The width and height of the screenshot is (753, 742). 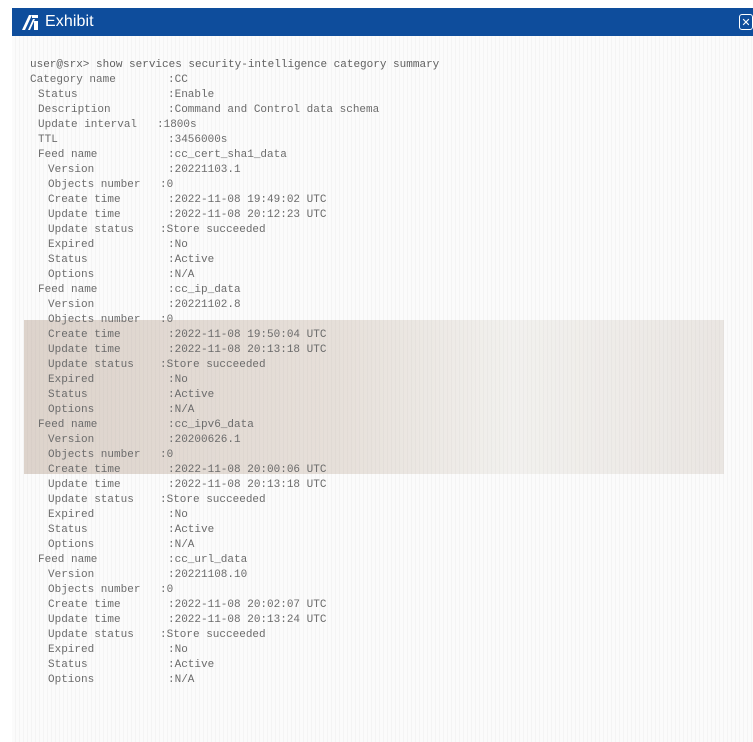 I want to click on feed-update-time-value: :2022-11-08 20:12:23 UTC, so click(x=247, y=215).